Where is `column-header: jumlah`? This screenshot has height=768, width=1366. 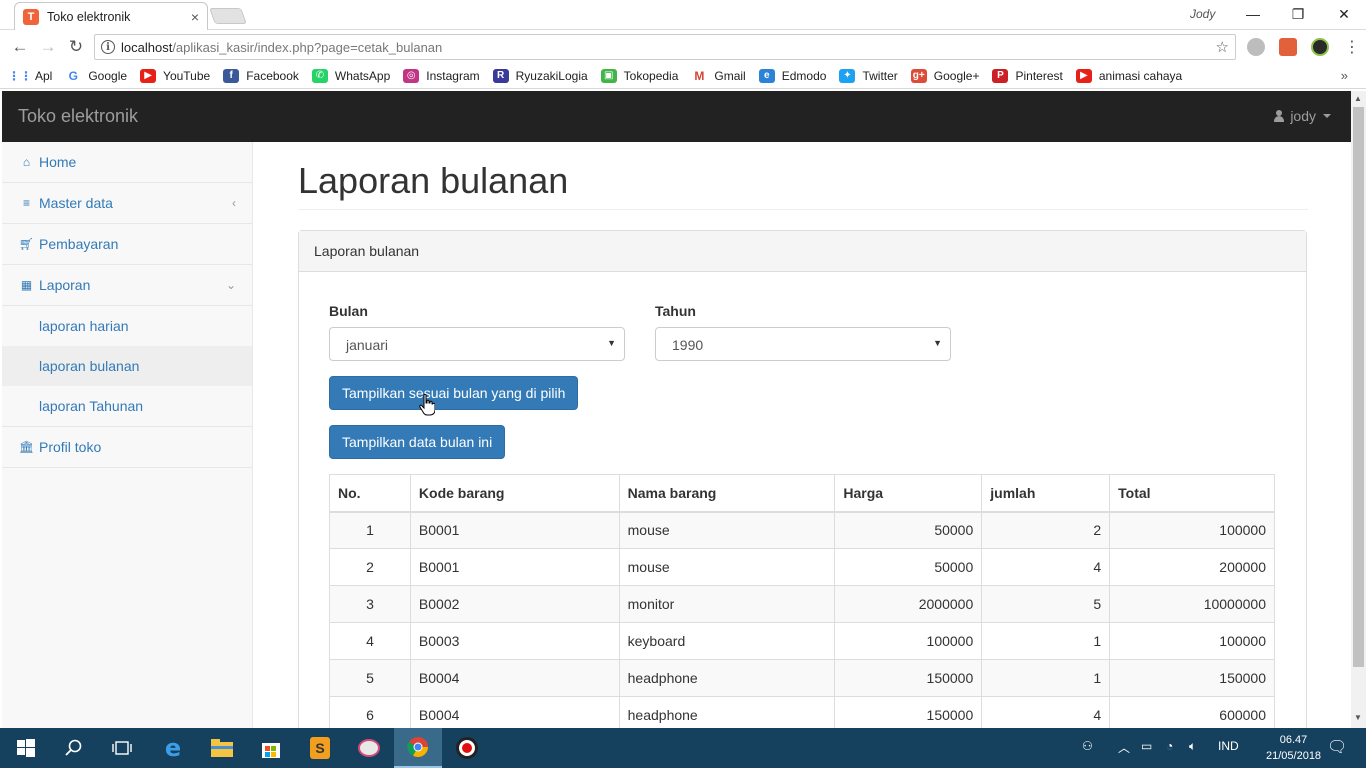
column-header: jumlah is located at coordinates (1046, 493).